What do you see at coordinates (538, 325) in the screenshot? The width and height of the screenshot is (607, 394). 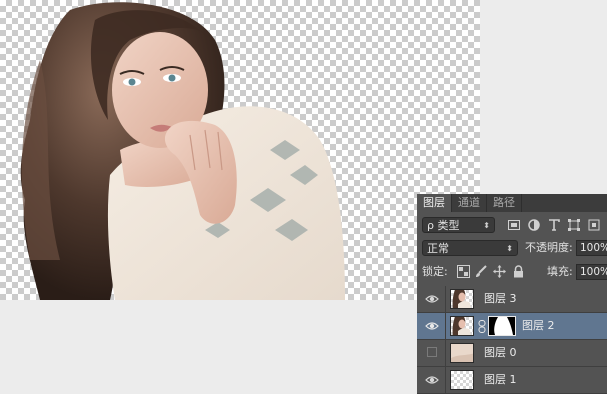 I see `layer-name: 图层 2` at bounding box center [538, 325].